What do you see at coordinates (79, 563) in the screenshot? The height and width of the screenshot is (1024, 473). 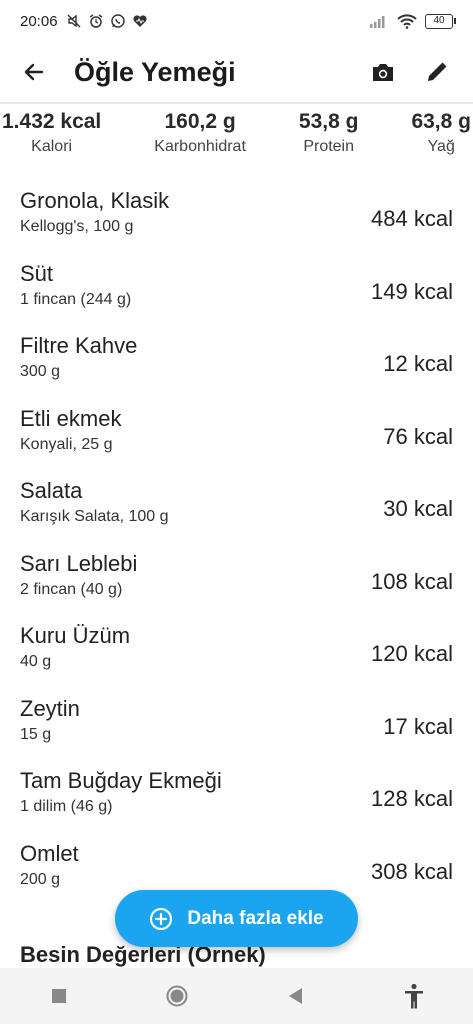 I see `food-name: Sarı Leblebi` at bounding box center [79, 563].